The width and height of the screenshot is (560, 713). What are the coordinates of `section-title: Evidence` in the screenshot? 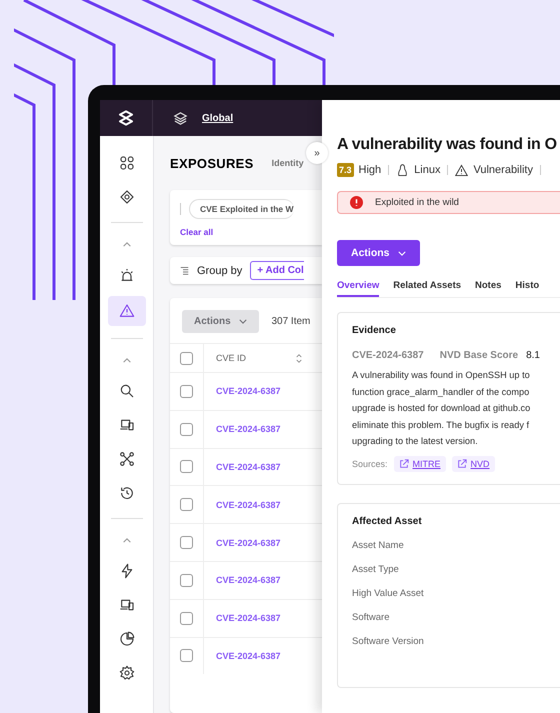 It's located at (374, 330).